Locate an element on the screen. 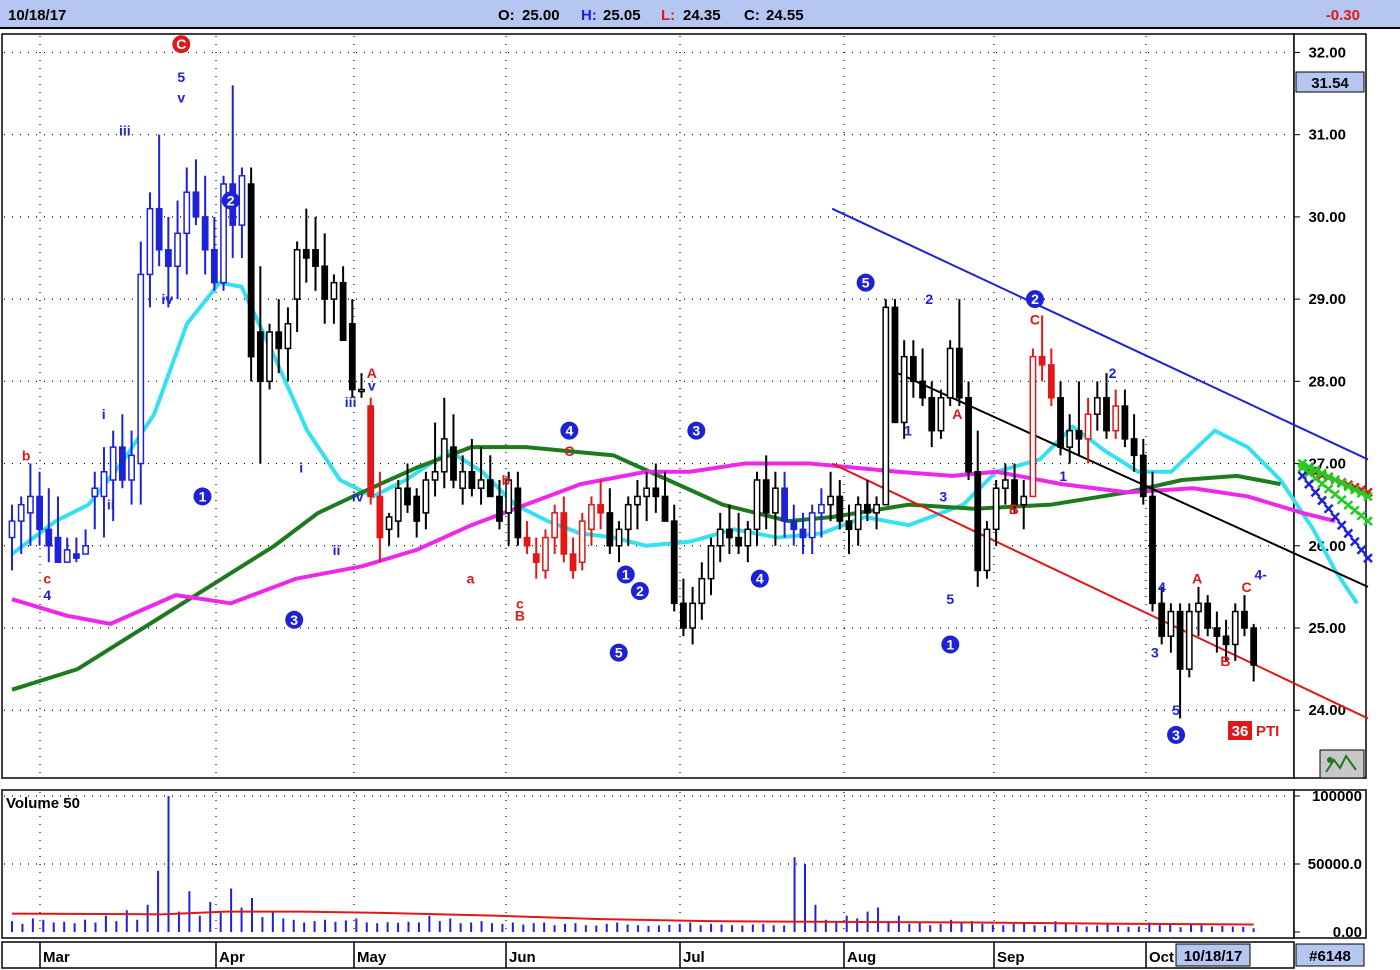 This screenshot has width=1400, height=970. close-value: 24.55 is located at coordinates (785, 15).